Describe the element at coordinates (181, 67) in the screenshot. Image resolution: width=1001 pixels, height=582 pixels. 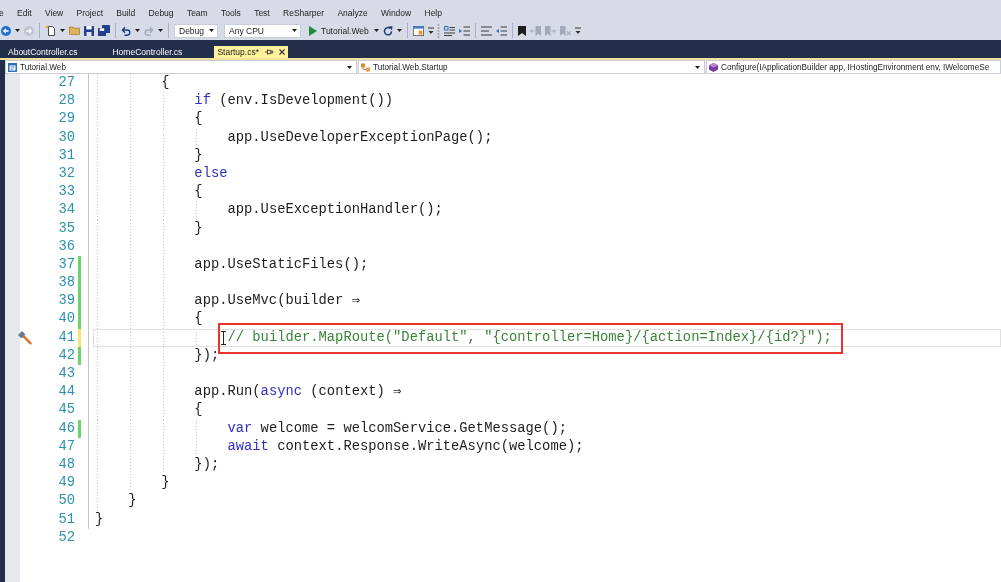
I see `project-dropdown: Tutorial.Web` at that location.